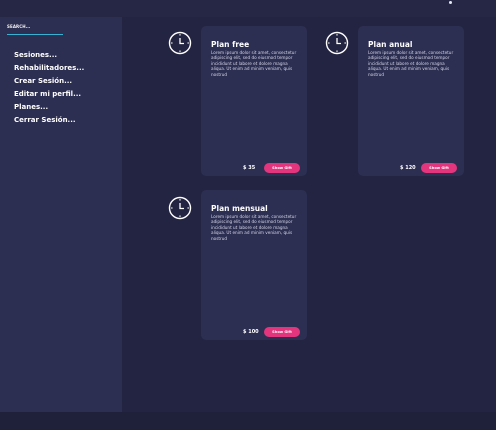  Describe the element at coordinates (230, 44) in the screenshot. I see `plan-title: Plan free` at that location.